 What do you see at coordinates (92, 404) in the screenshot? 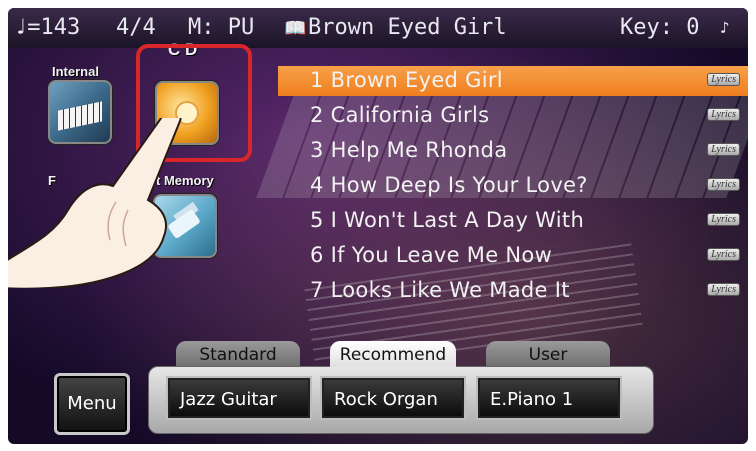
I see `menu-button: Menu` at bounding box center [92, 404].